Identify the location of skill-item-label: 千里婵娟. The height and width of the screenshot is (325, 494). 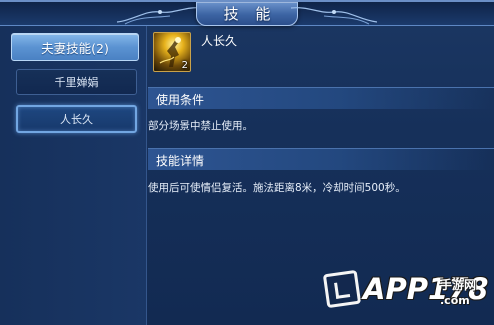
(76, 82).